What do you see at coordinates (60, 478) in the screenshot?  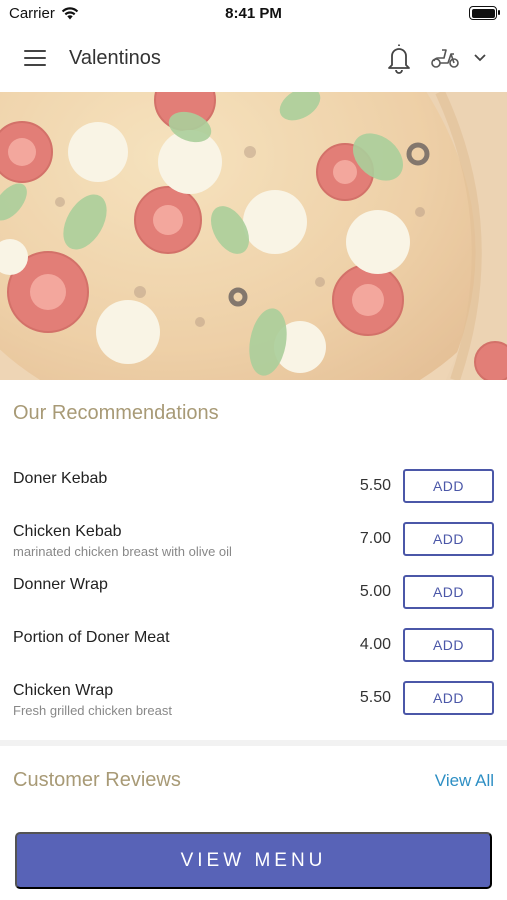 I see `item-name: Doner Kebab` at bounding box center [60, 478].